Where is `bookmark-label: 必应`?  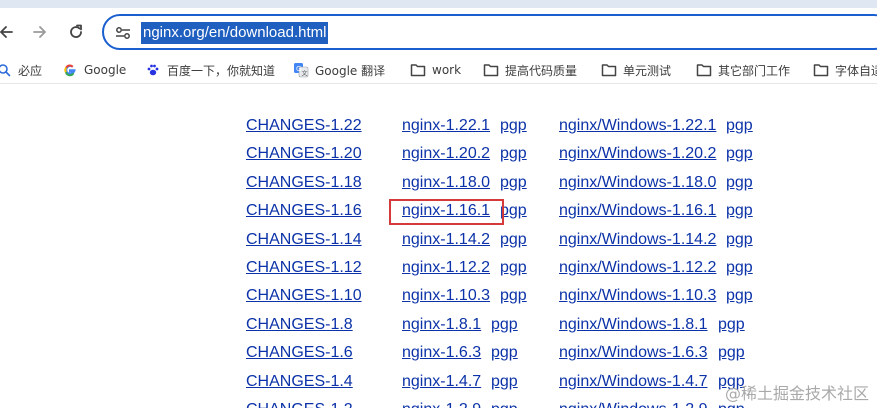 bookmark-label: 必应 is located at coordinates (30, 70).